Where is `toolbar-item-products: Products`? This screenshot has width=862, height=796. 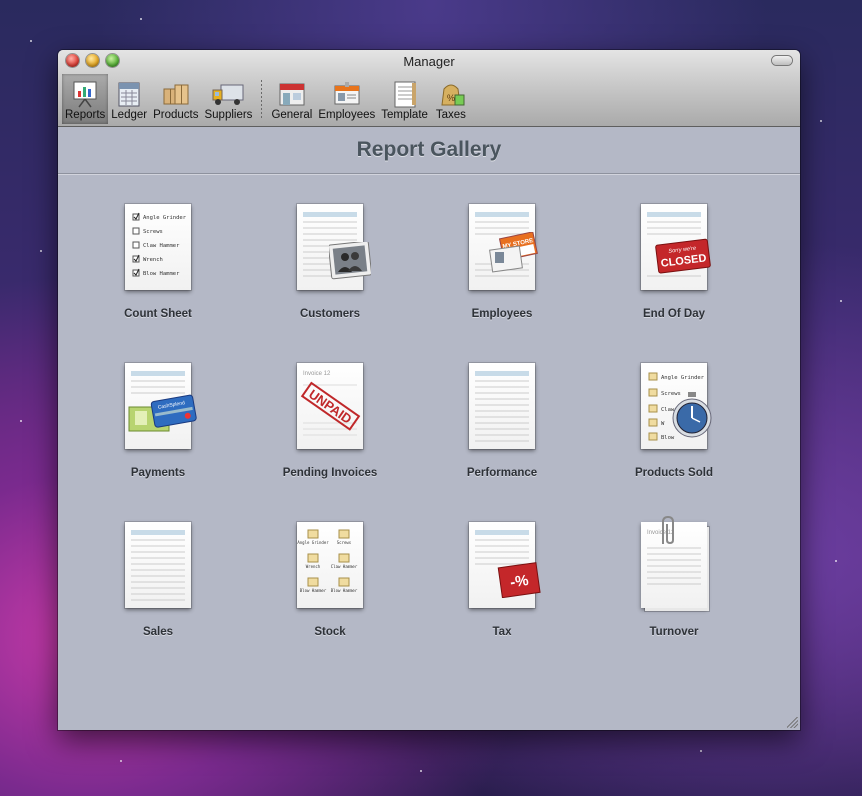
toolbar-item-products: Products is located at coordinates (175, 99).